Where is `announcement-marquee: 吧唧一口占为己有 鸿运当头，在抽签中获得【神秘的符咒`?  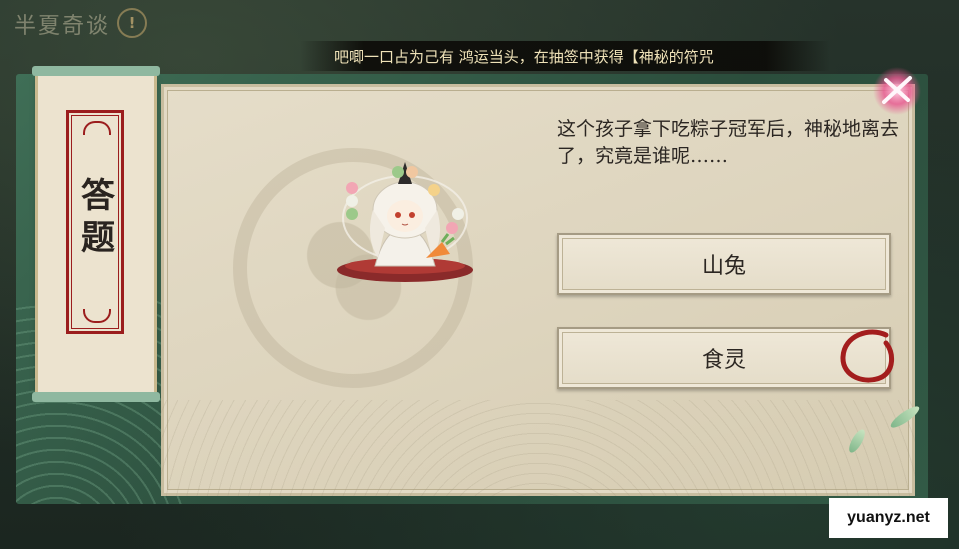
announcement-marquee: 吧唧一口占为己有 鸿运当头，在抽签中获得【神秘的符咒 is located at coordinates (565, 56).